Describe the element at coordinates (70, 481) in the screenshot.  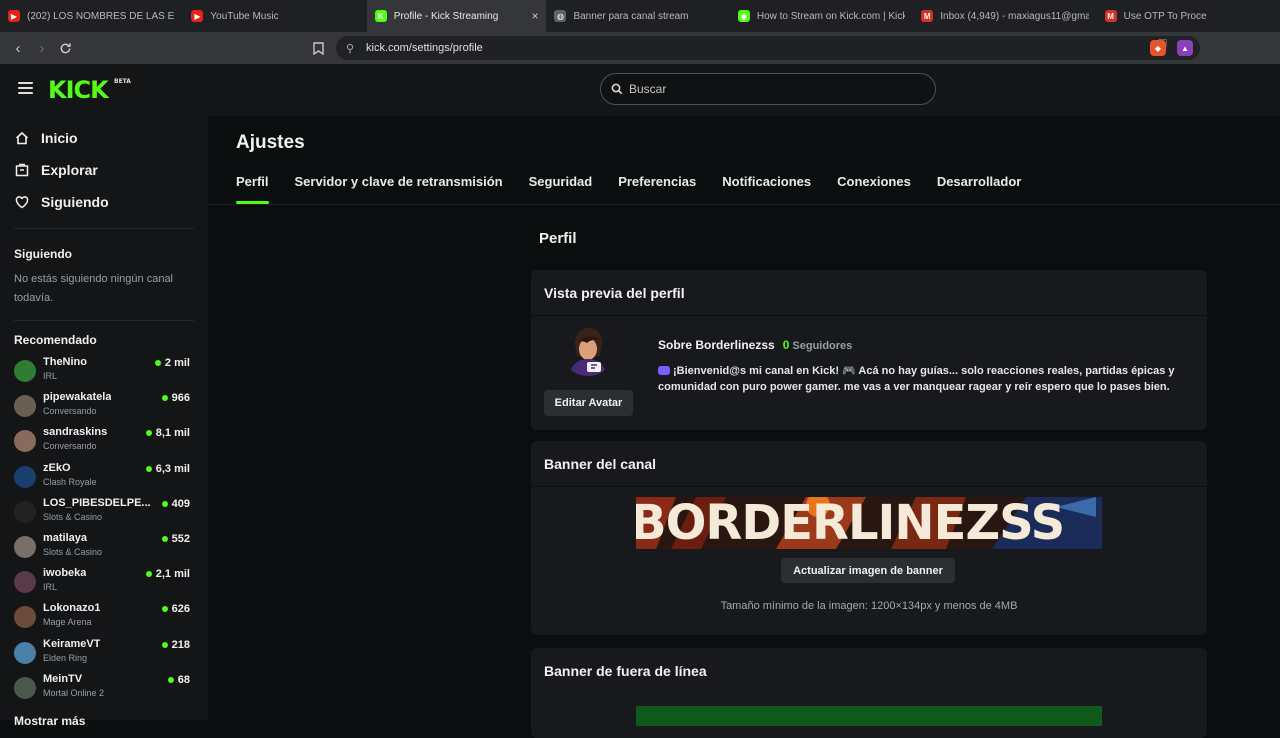
I see `channel-category: Clash Royale` at that location.